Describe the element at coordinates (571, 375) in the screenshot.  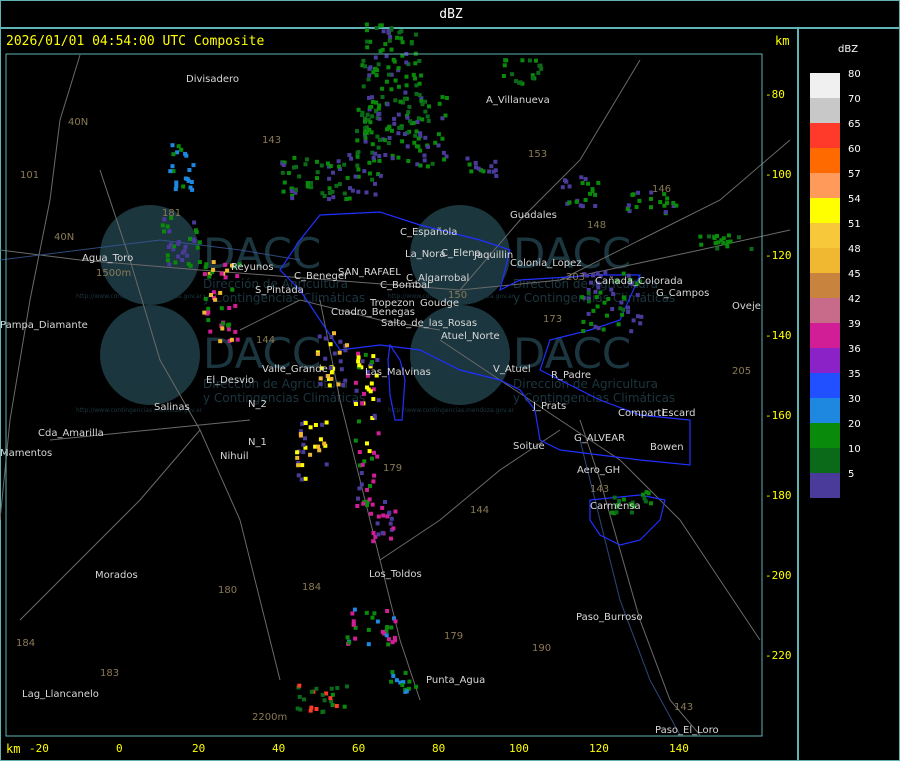
I see `place-label: R_Padre` at that location.